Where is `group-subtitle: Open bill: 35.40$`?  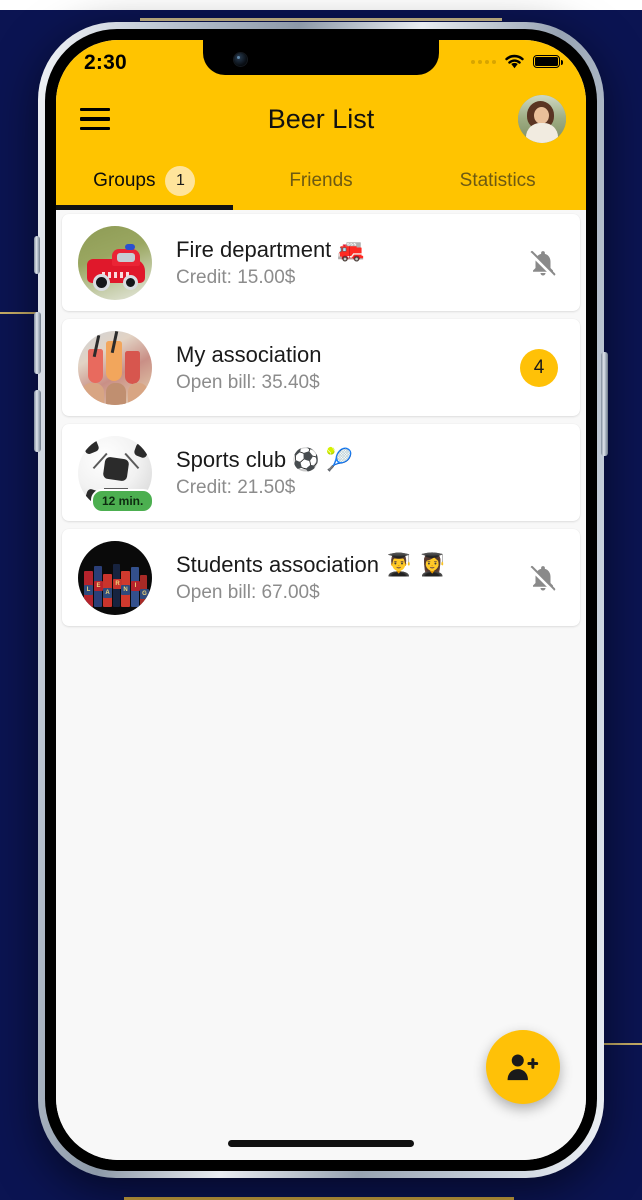
group-subtitle: Open bill: 35.40$ is located at coordinates (248, 382).